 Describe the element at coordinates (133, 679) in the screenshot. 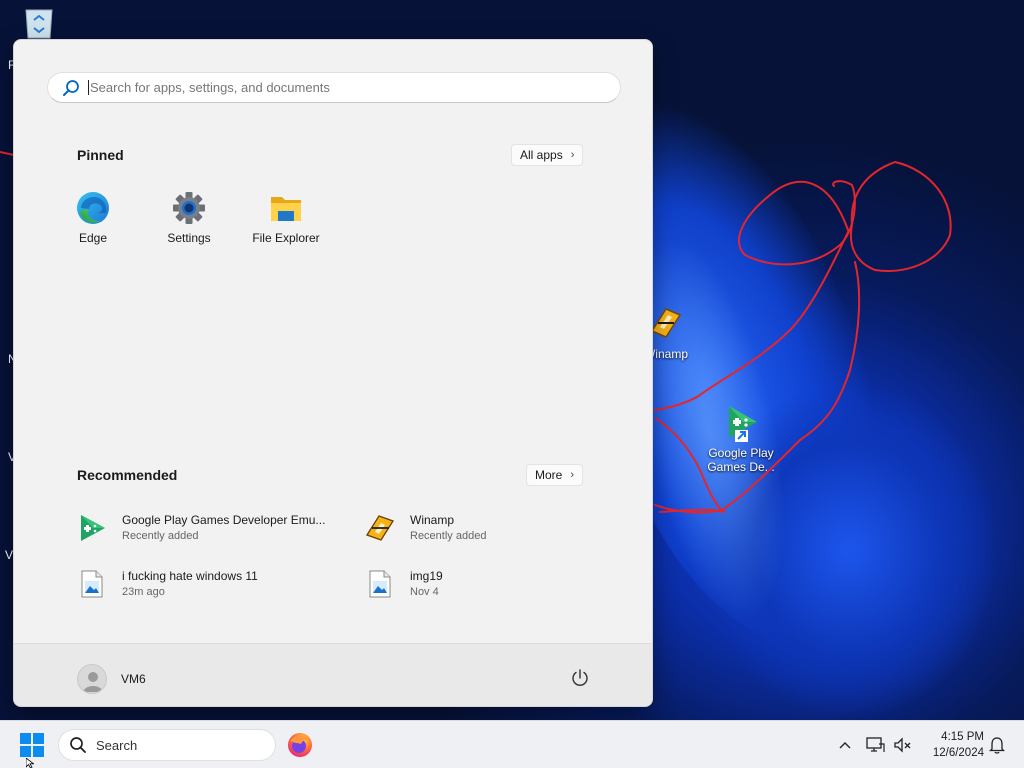

I see `user-name: VM6` at that location.